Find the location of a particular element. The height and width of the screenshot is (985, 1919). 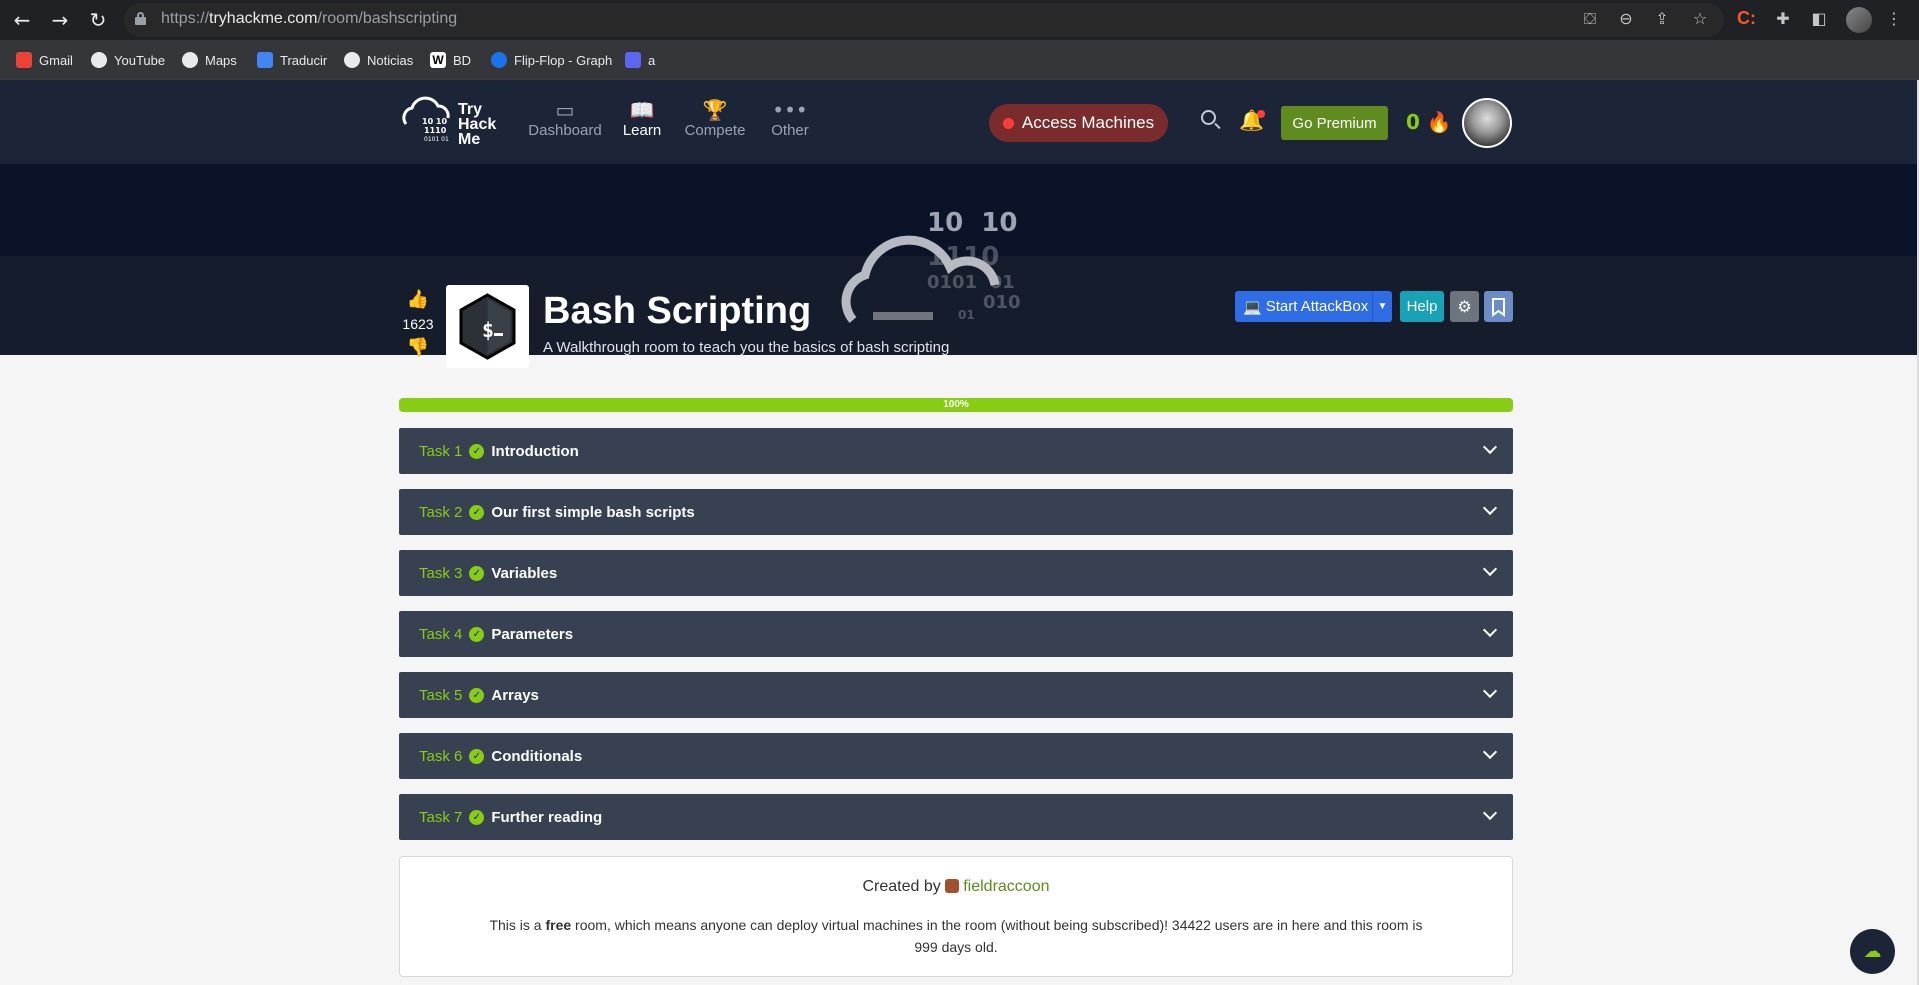

bookmark-icon is located at coordinates (1498, 306).